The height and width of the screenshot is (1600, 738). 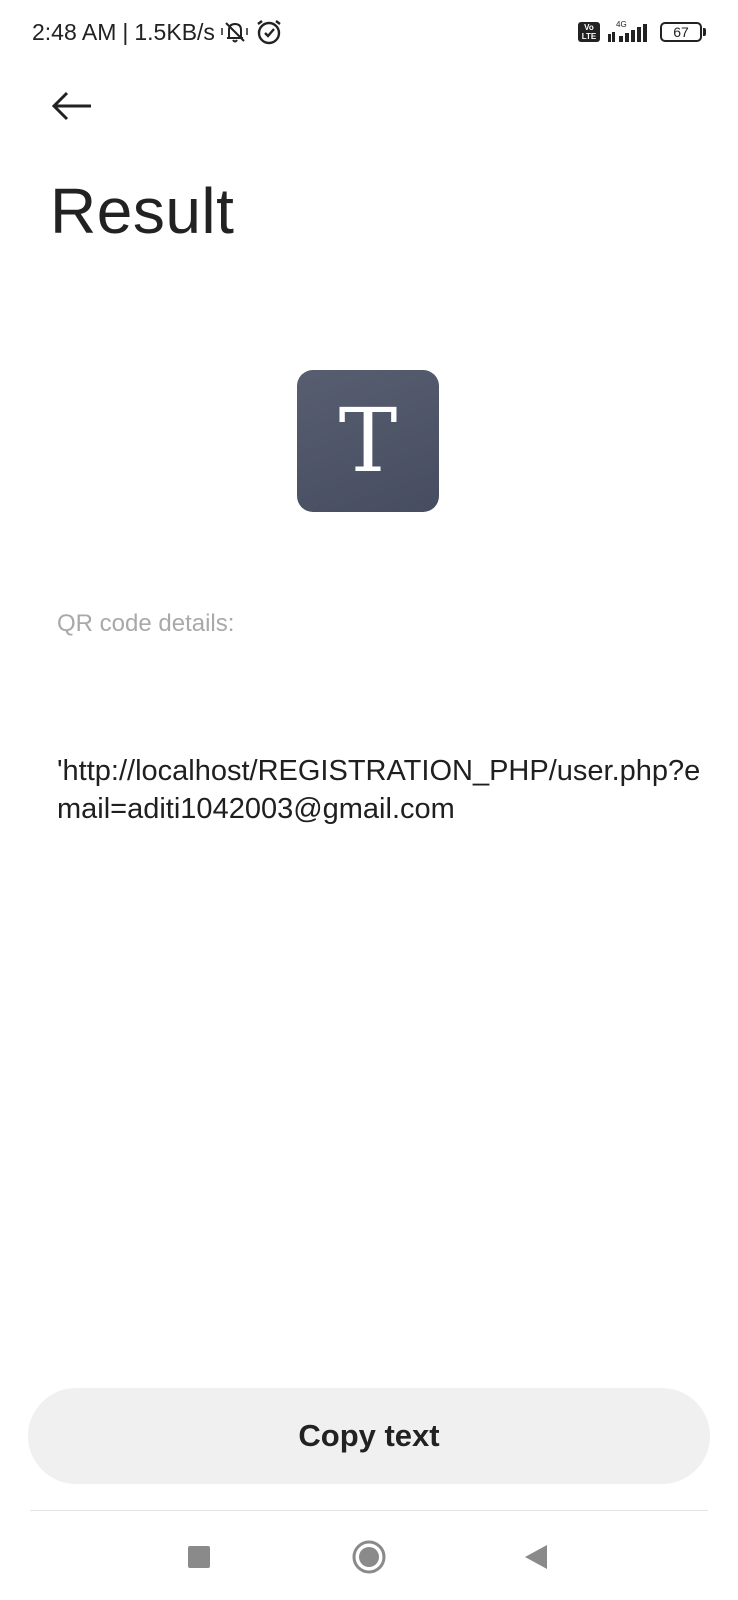 I want to click on back-icon, so click(x=536, y=1559).